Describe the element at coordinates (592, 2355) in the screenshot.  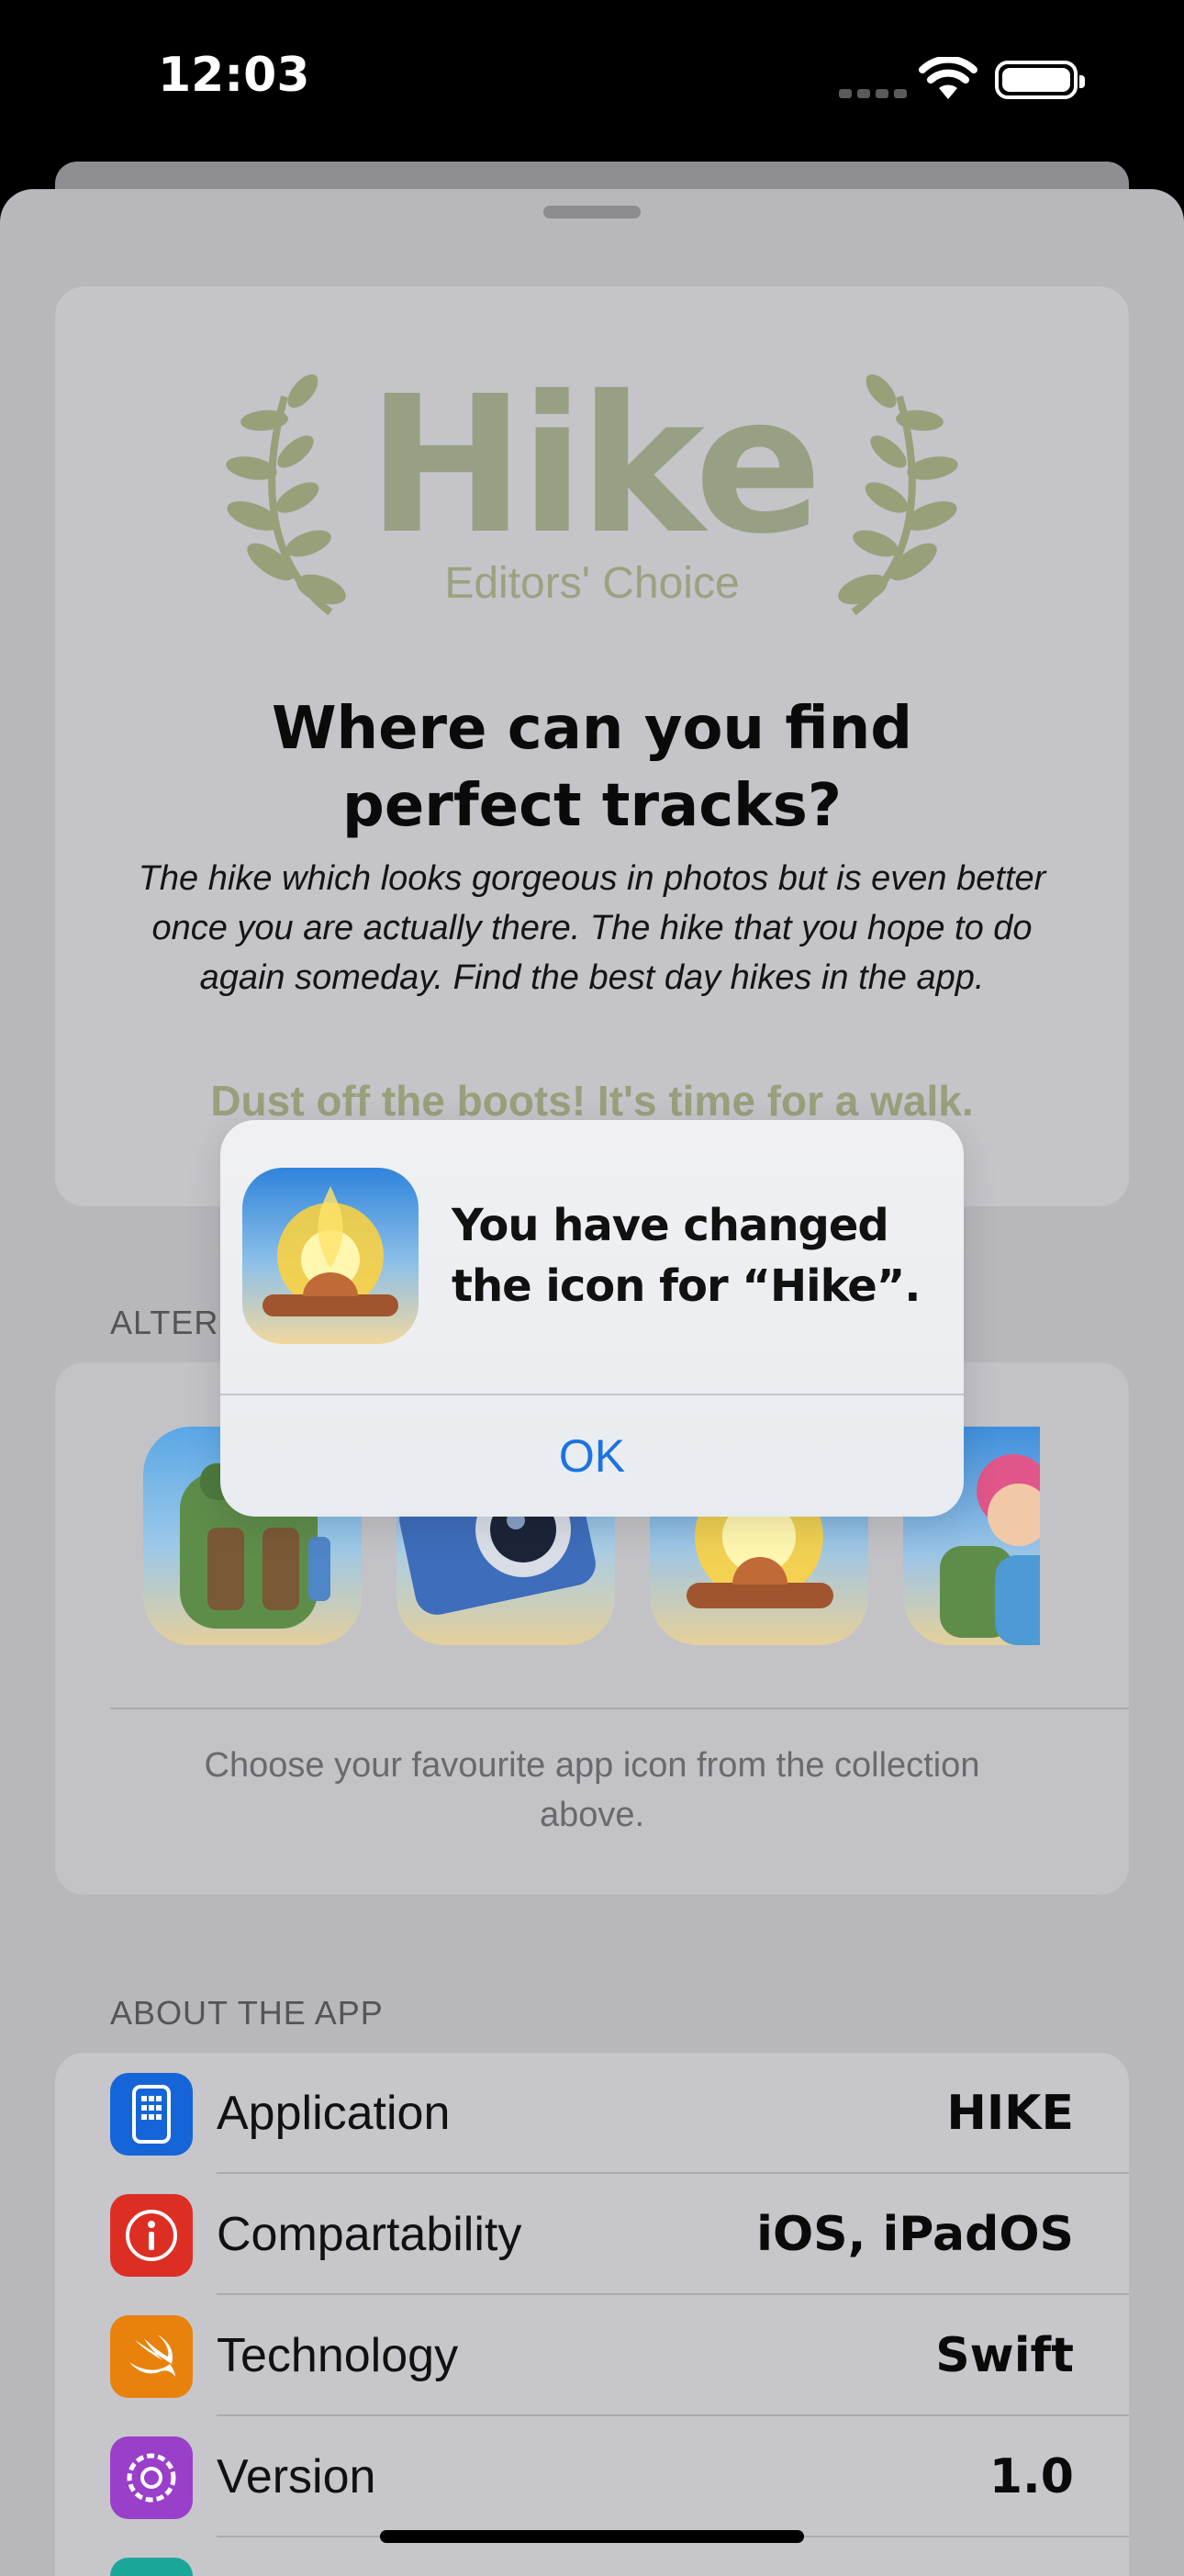
I see `about-row-technology: Technology Swift` at that location.